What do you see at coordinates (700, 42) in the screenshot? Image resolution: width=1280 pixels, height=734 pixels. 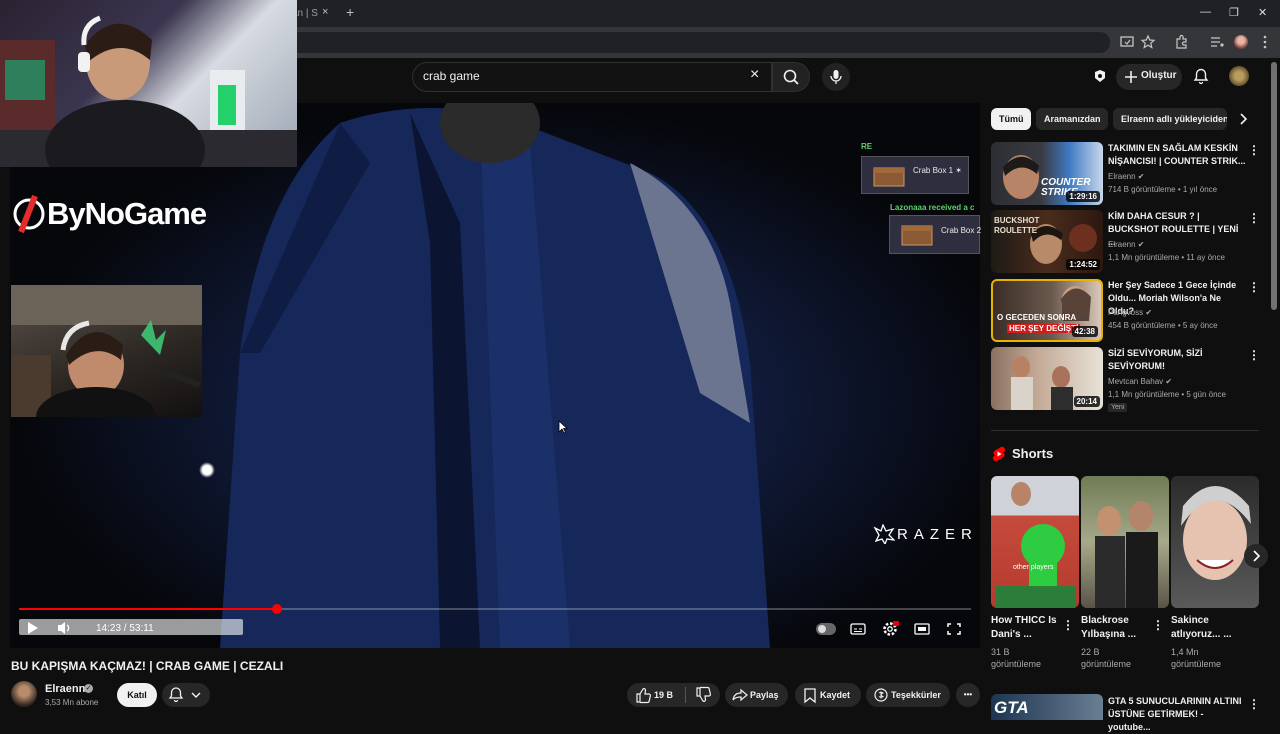 I see `address-bar` at bounding box center [700, 42].